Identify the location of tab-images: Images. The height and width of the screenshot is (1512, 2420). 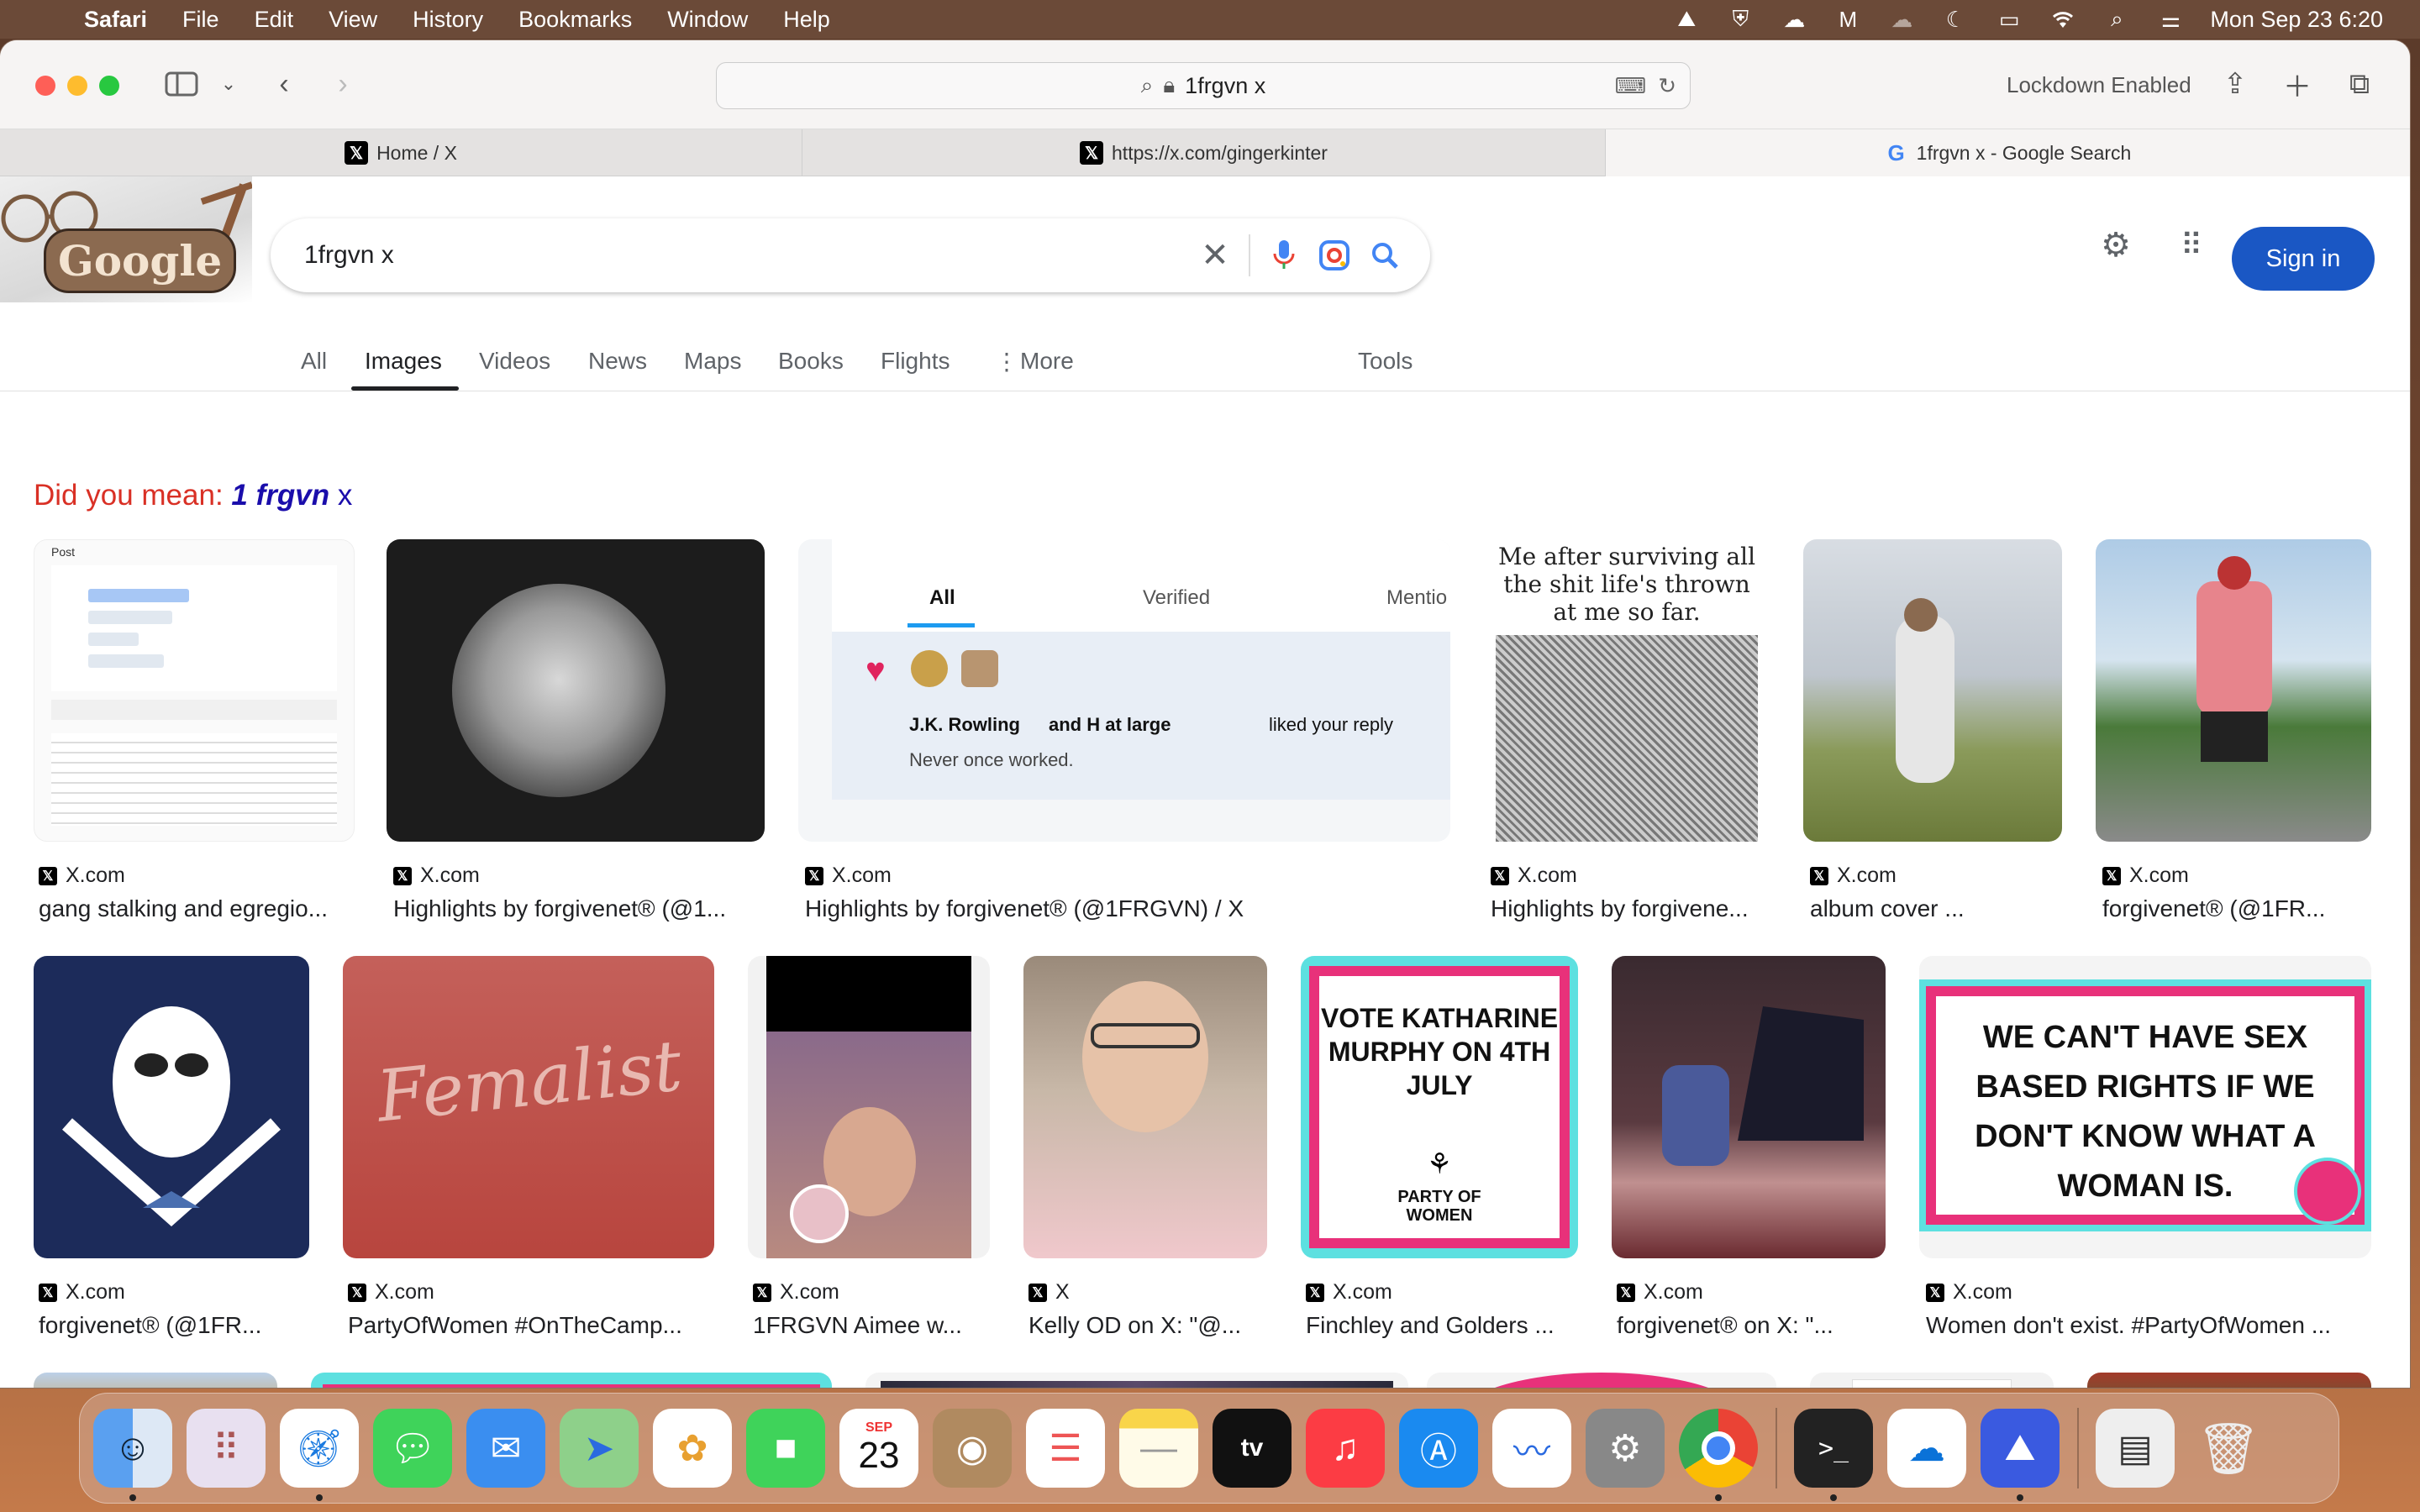
(404, 361).